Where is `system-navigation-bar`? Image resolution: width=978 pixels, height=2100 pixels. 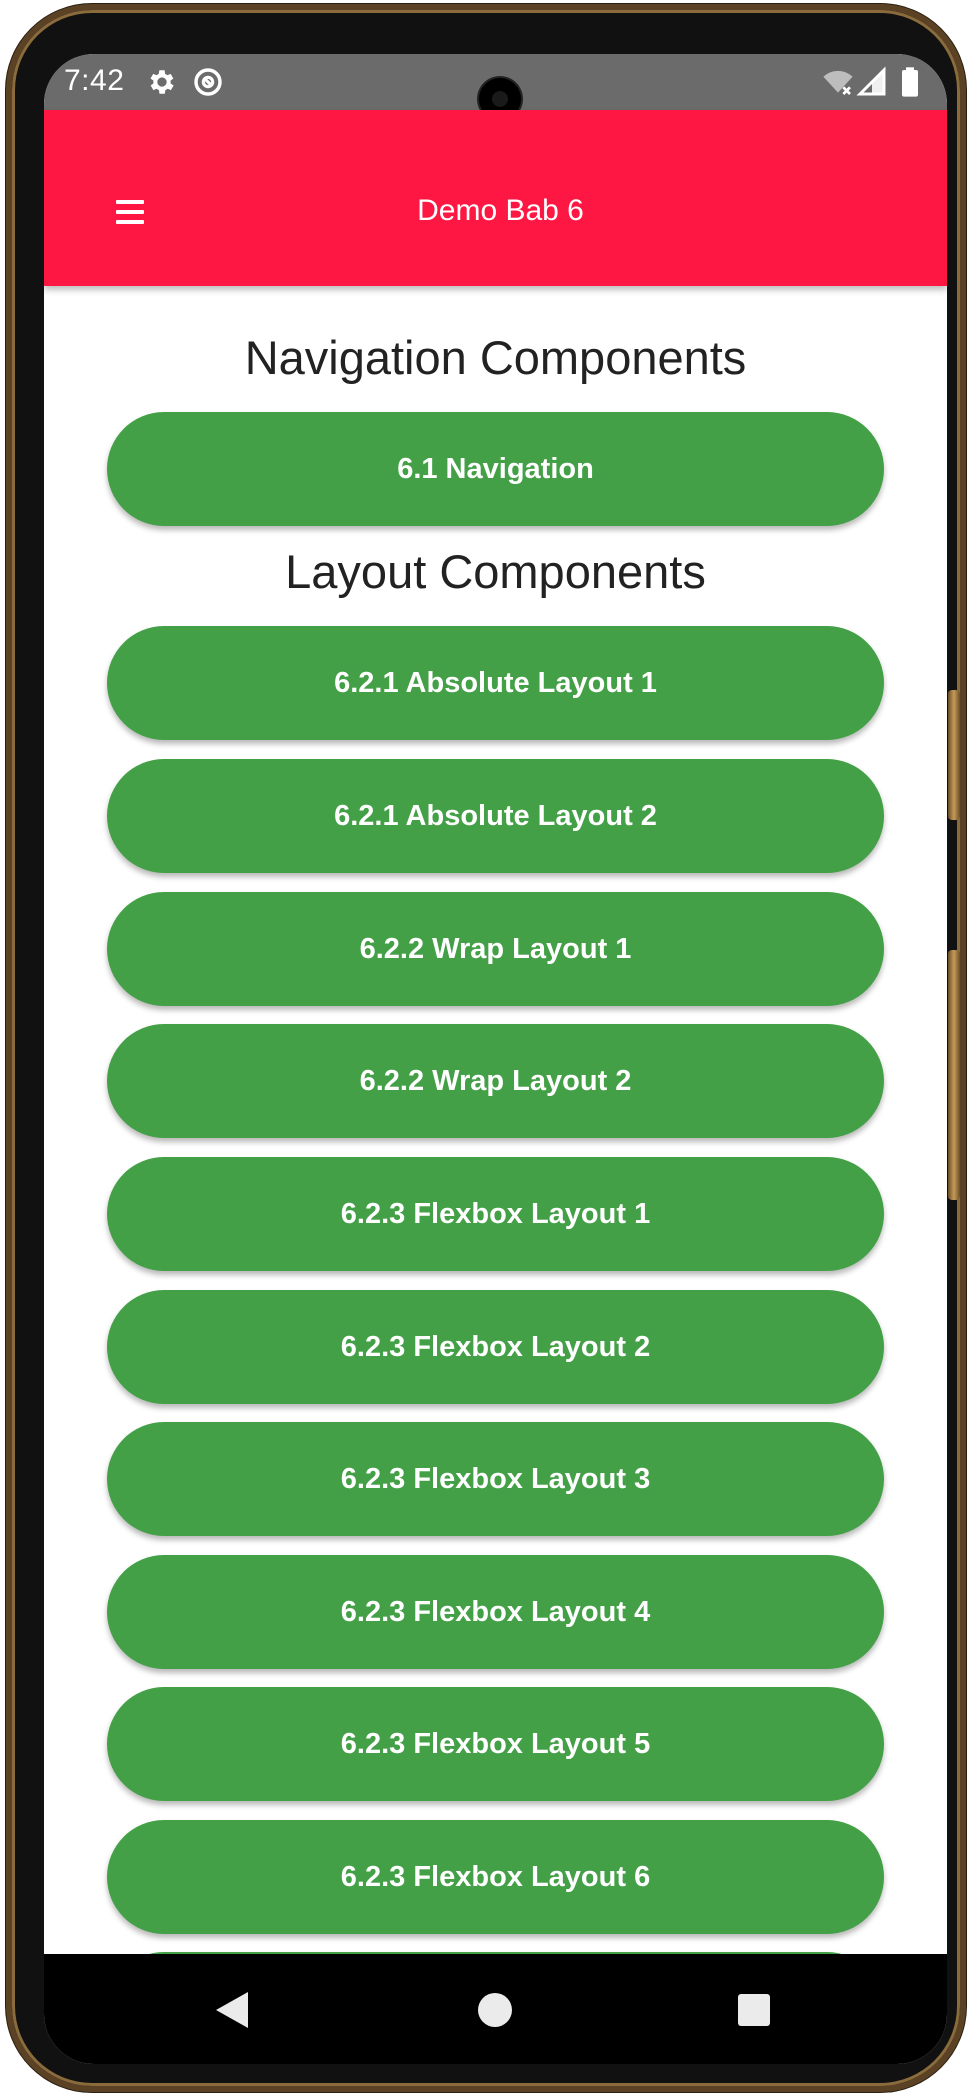 system-navigation-bar is located at coordinates (495, 2009).